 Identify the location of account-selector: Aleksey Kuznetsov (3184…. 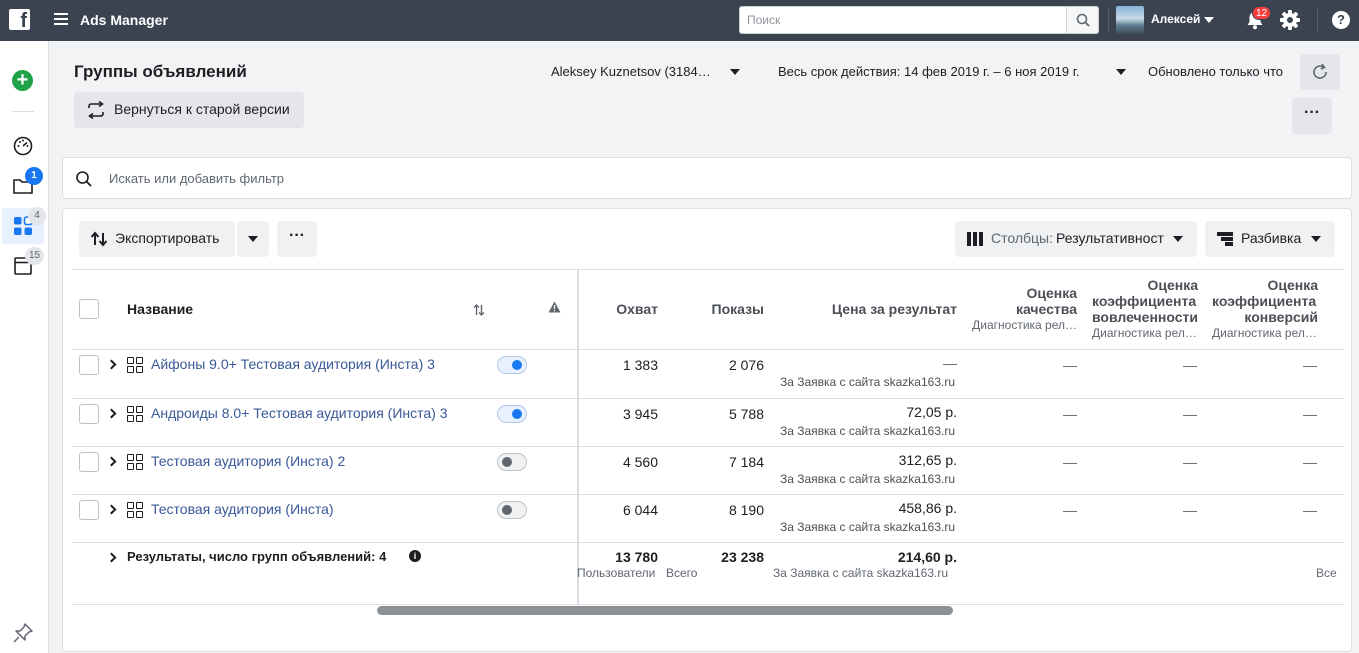
(631, 71).